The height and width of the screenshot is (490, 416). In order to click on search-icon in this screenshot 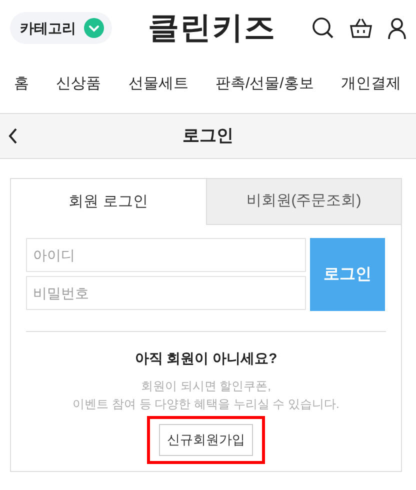, I will do `click(323, 28)`.